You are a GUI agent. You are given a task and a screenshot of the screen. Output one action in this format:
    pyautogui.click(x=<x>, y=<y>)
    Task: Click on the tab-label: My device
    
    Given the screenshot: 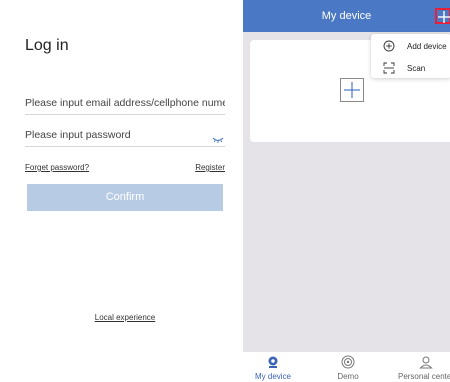 What is the action you would take?
    pyautogui.click(x=272, y=376)
    